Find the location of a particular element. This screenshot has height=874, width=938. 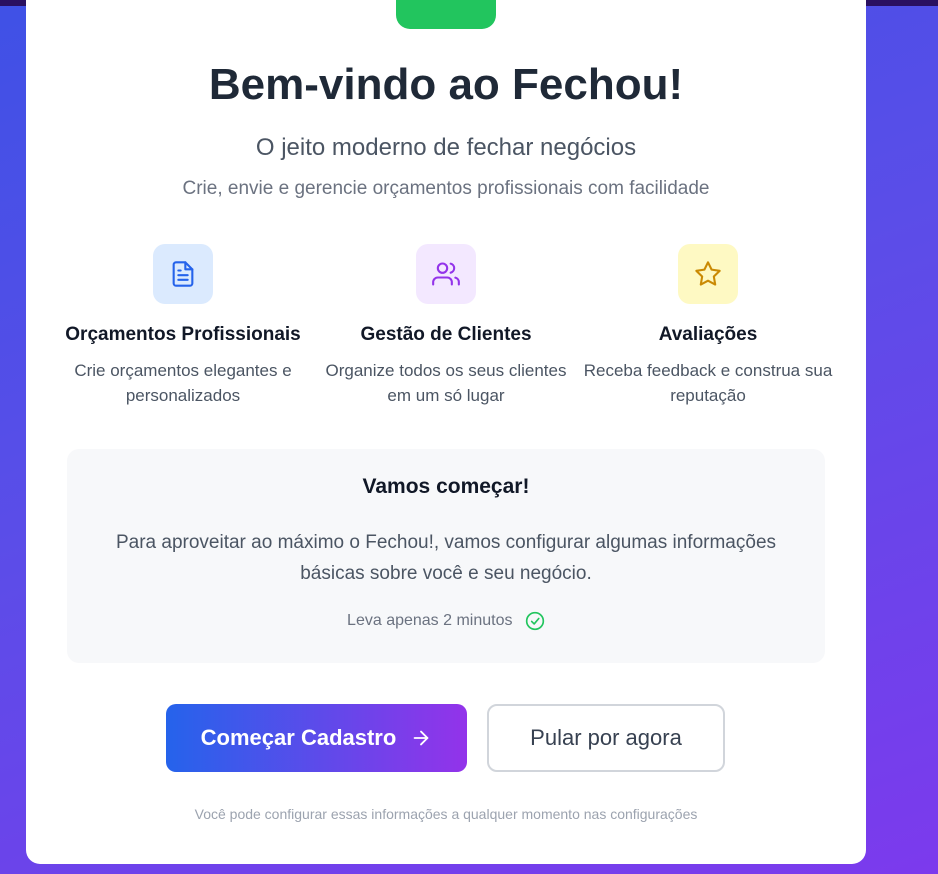

document-icon is located at coordinates (183, 274).